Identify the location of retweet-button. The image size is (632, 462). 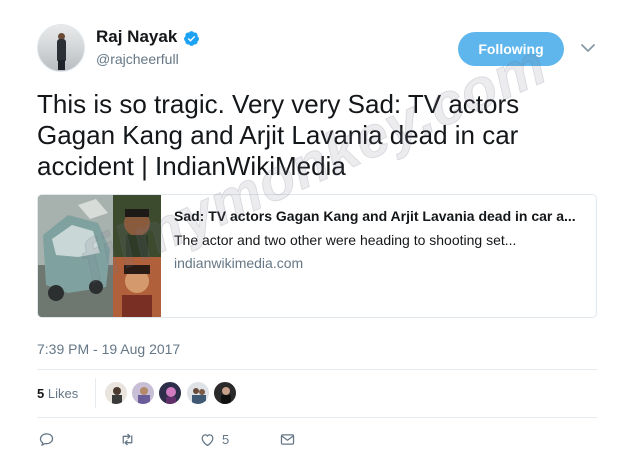
(127, 439).